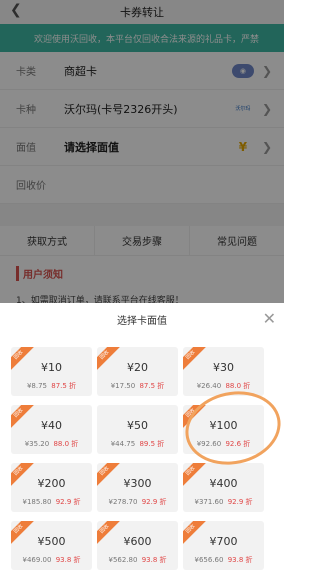 This screenshot has height=570, width=320. I want to click on option-price-line: ¥371.60 92.9 折, so click(223, 502).